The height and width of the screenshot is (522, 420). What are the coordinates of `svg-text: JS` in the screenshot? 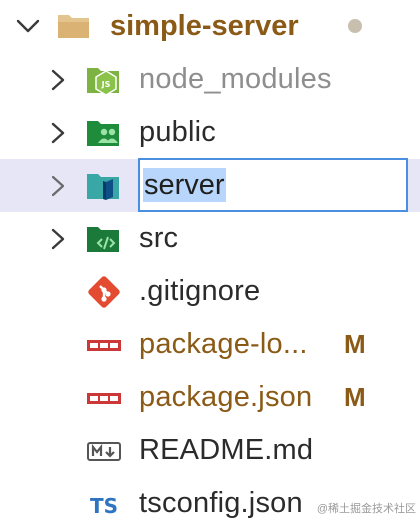 It's located at (106, 84).